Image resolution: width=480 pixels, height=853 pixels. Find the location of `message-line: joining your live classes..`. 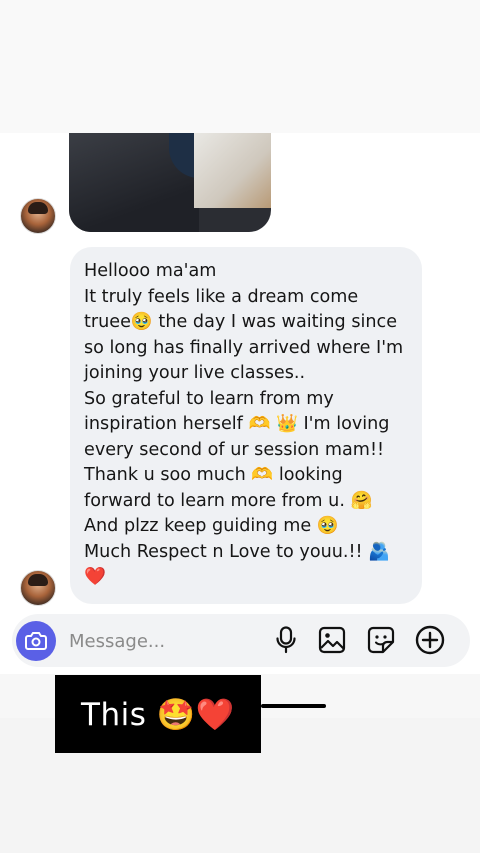

message-line: joining your live classes.. is located at coordinates (195, 373).